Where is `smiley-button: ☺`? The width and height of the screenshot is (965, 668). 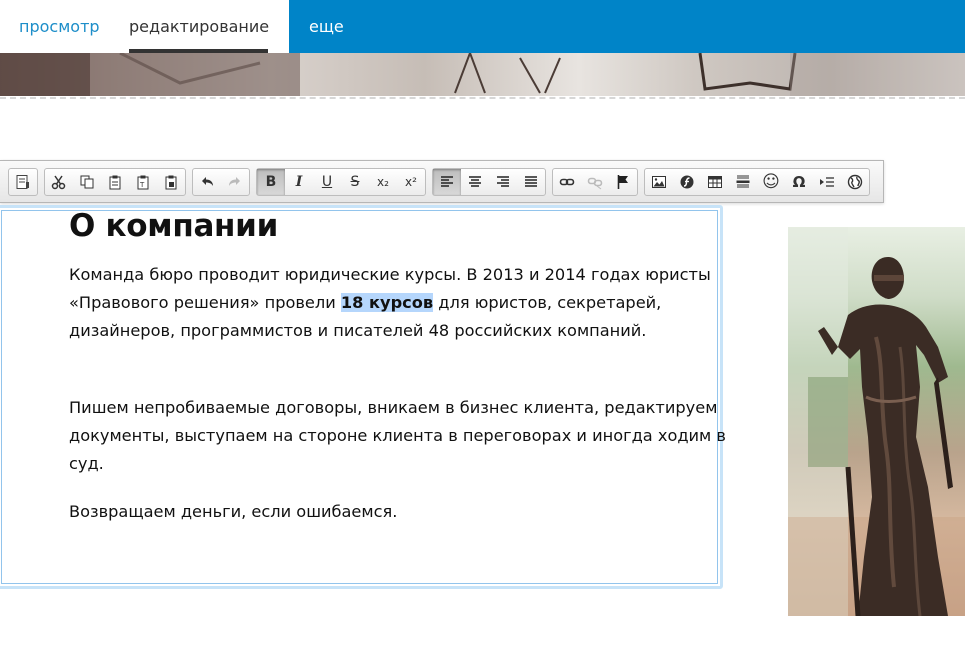
smiley-button: ☺ is located at coordinates (771, 182).